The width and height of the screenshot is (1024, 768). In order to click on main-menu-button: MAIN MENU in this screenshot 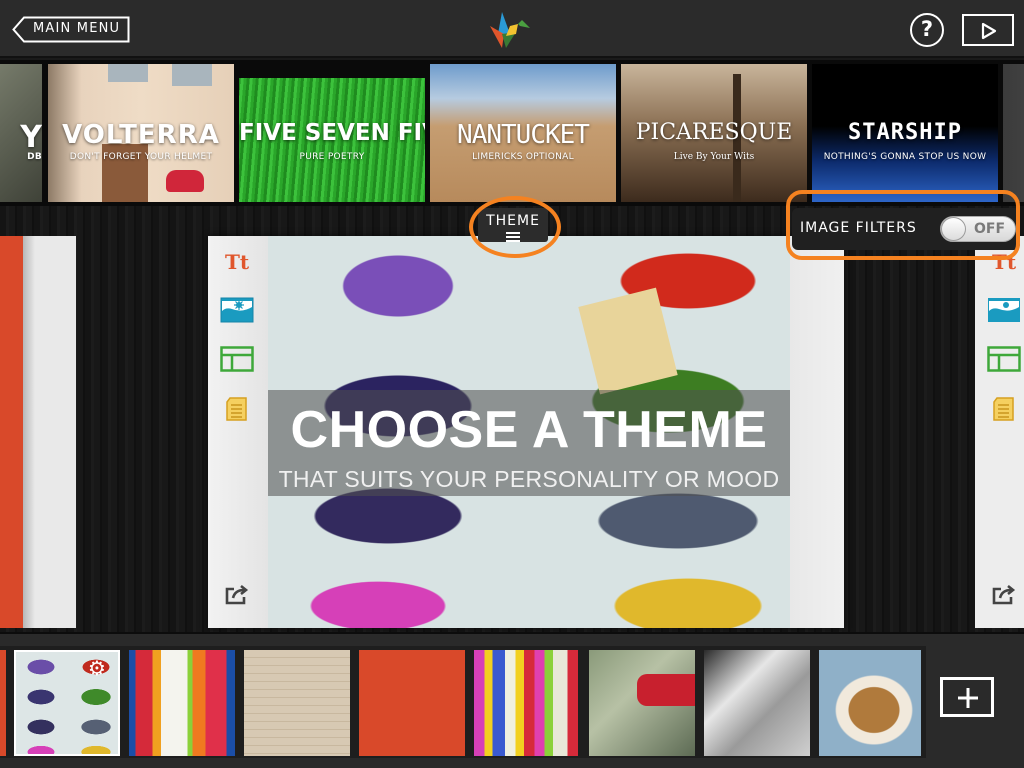, I will do `click(71, 29)`.